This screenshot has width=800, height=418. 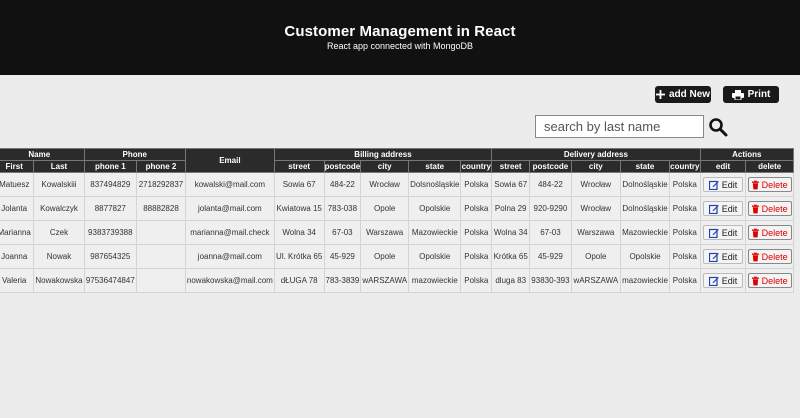 What do you see at coordinates (435, 184) in the screenshot?
I see `cell-b-state: Dolsnośląskie` at bounding box center [435, 184].